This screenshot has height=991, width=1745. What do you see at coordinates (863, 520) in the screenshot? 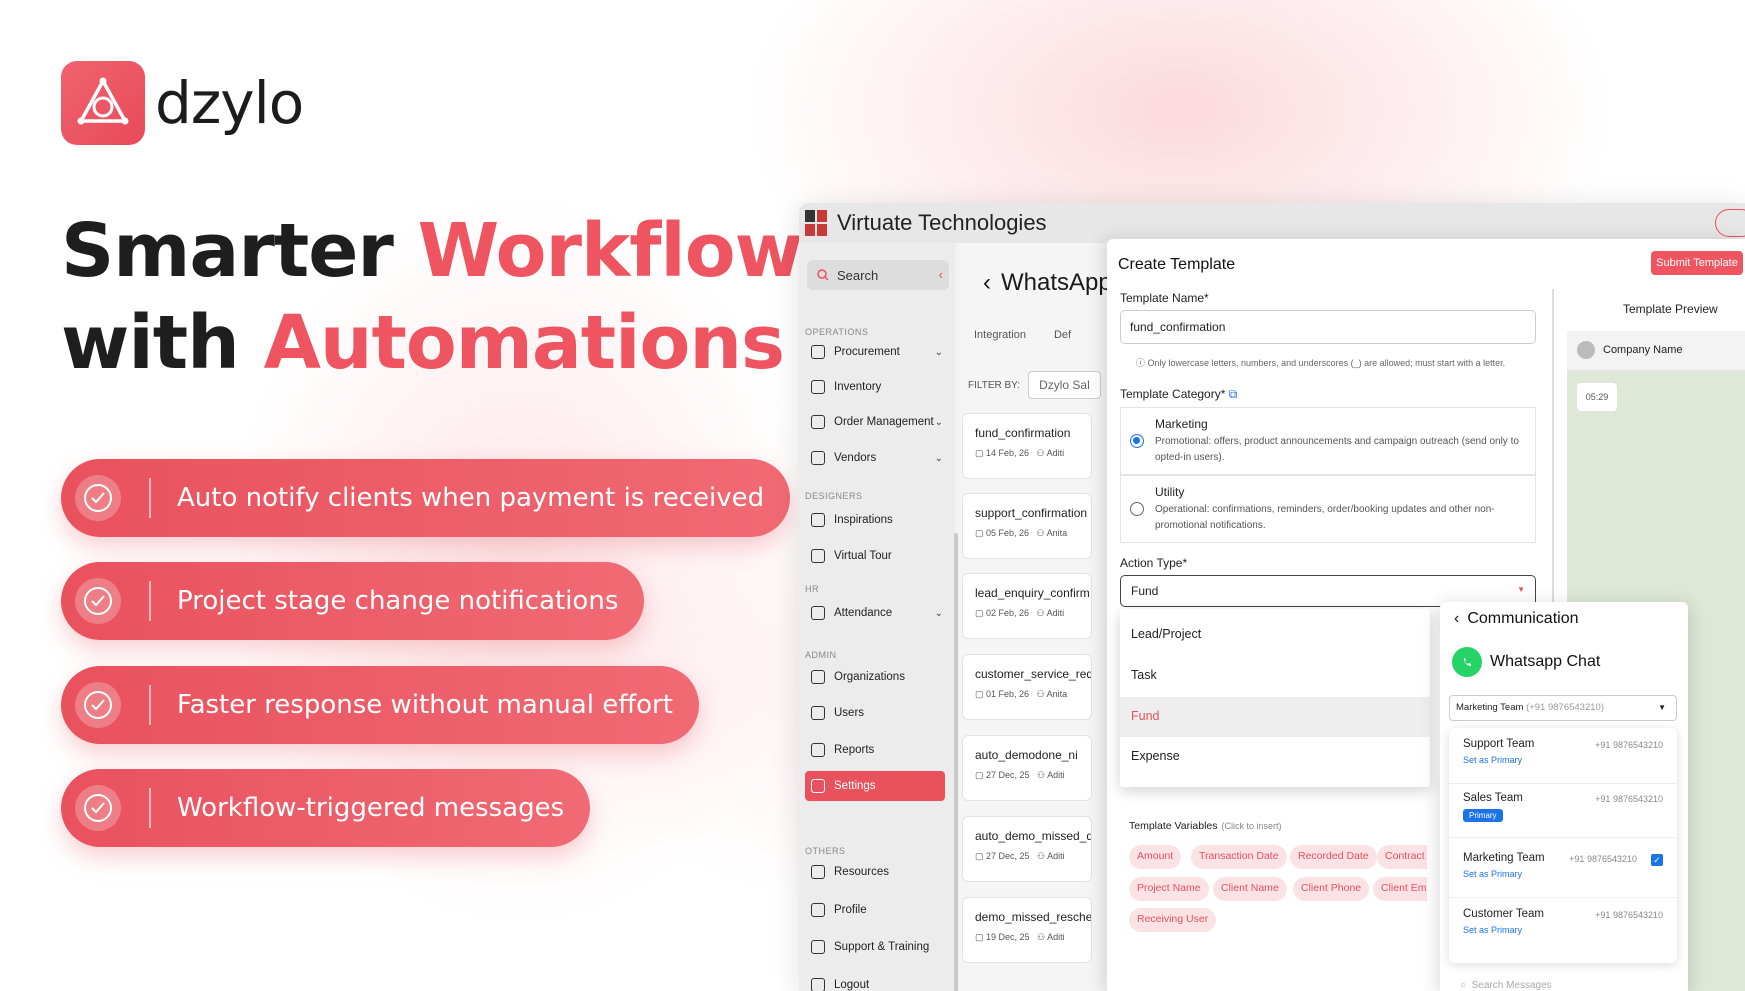
I see `sidebar-item-label: Inspirations` at bounding box center [863, 520].